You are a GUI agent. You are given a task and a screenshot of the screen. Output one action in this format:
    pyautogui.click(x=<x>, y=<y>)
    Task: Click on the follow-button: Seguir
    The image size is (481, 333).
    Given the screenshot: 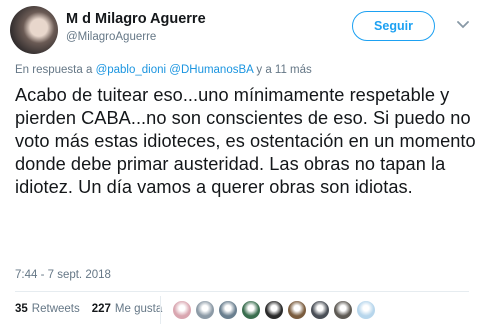 What is the action you would take?
    pyautogui.click(x=393, y=26)
    